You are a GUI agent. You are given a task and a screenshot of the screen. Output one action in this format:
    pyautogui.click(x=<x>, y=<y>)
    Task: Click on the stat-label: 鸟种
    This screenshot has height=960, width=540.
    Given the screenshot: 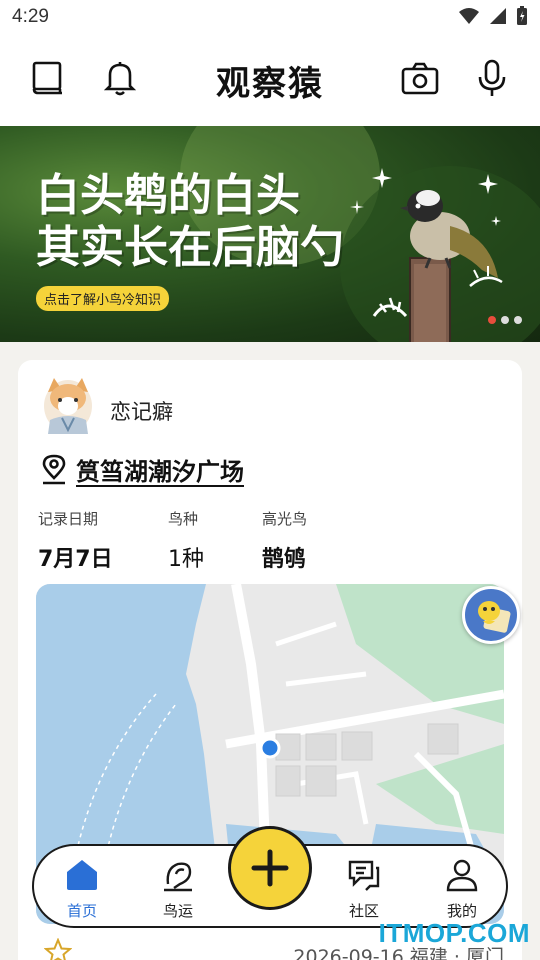 What is the action you would take?
    pyautogui.click(x=183, y=519)
    